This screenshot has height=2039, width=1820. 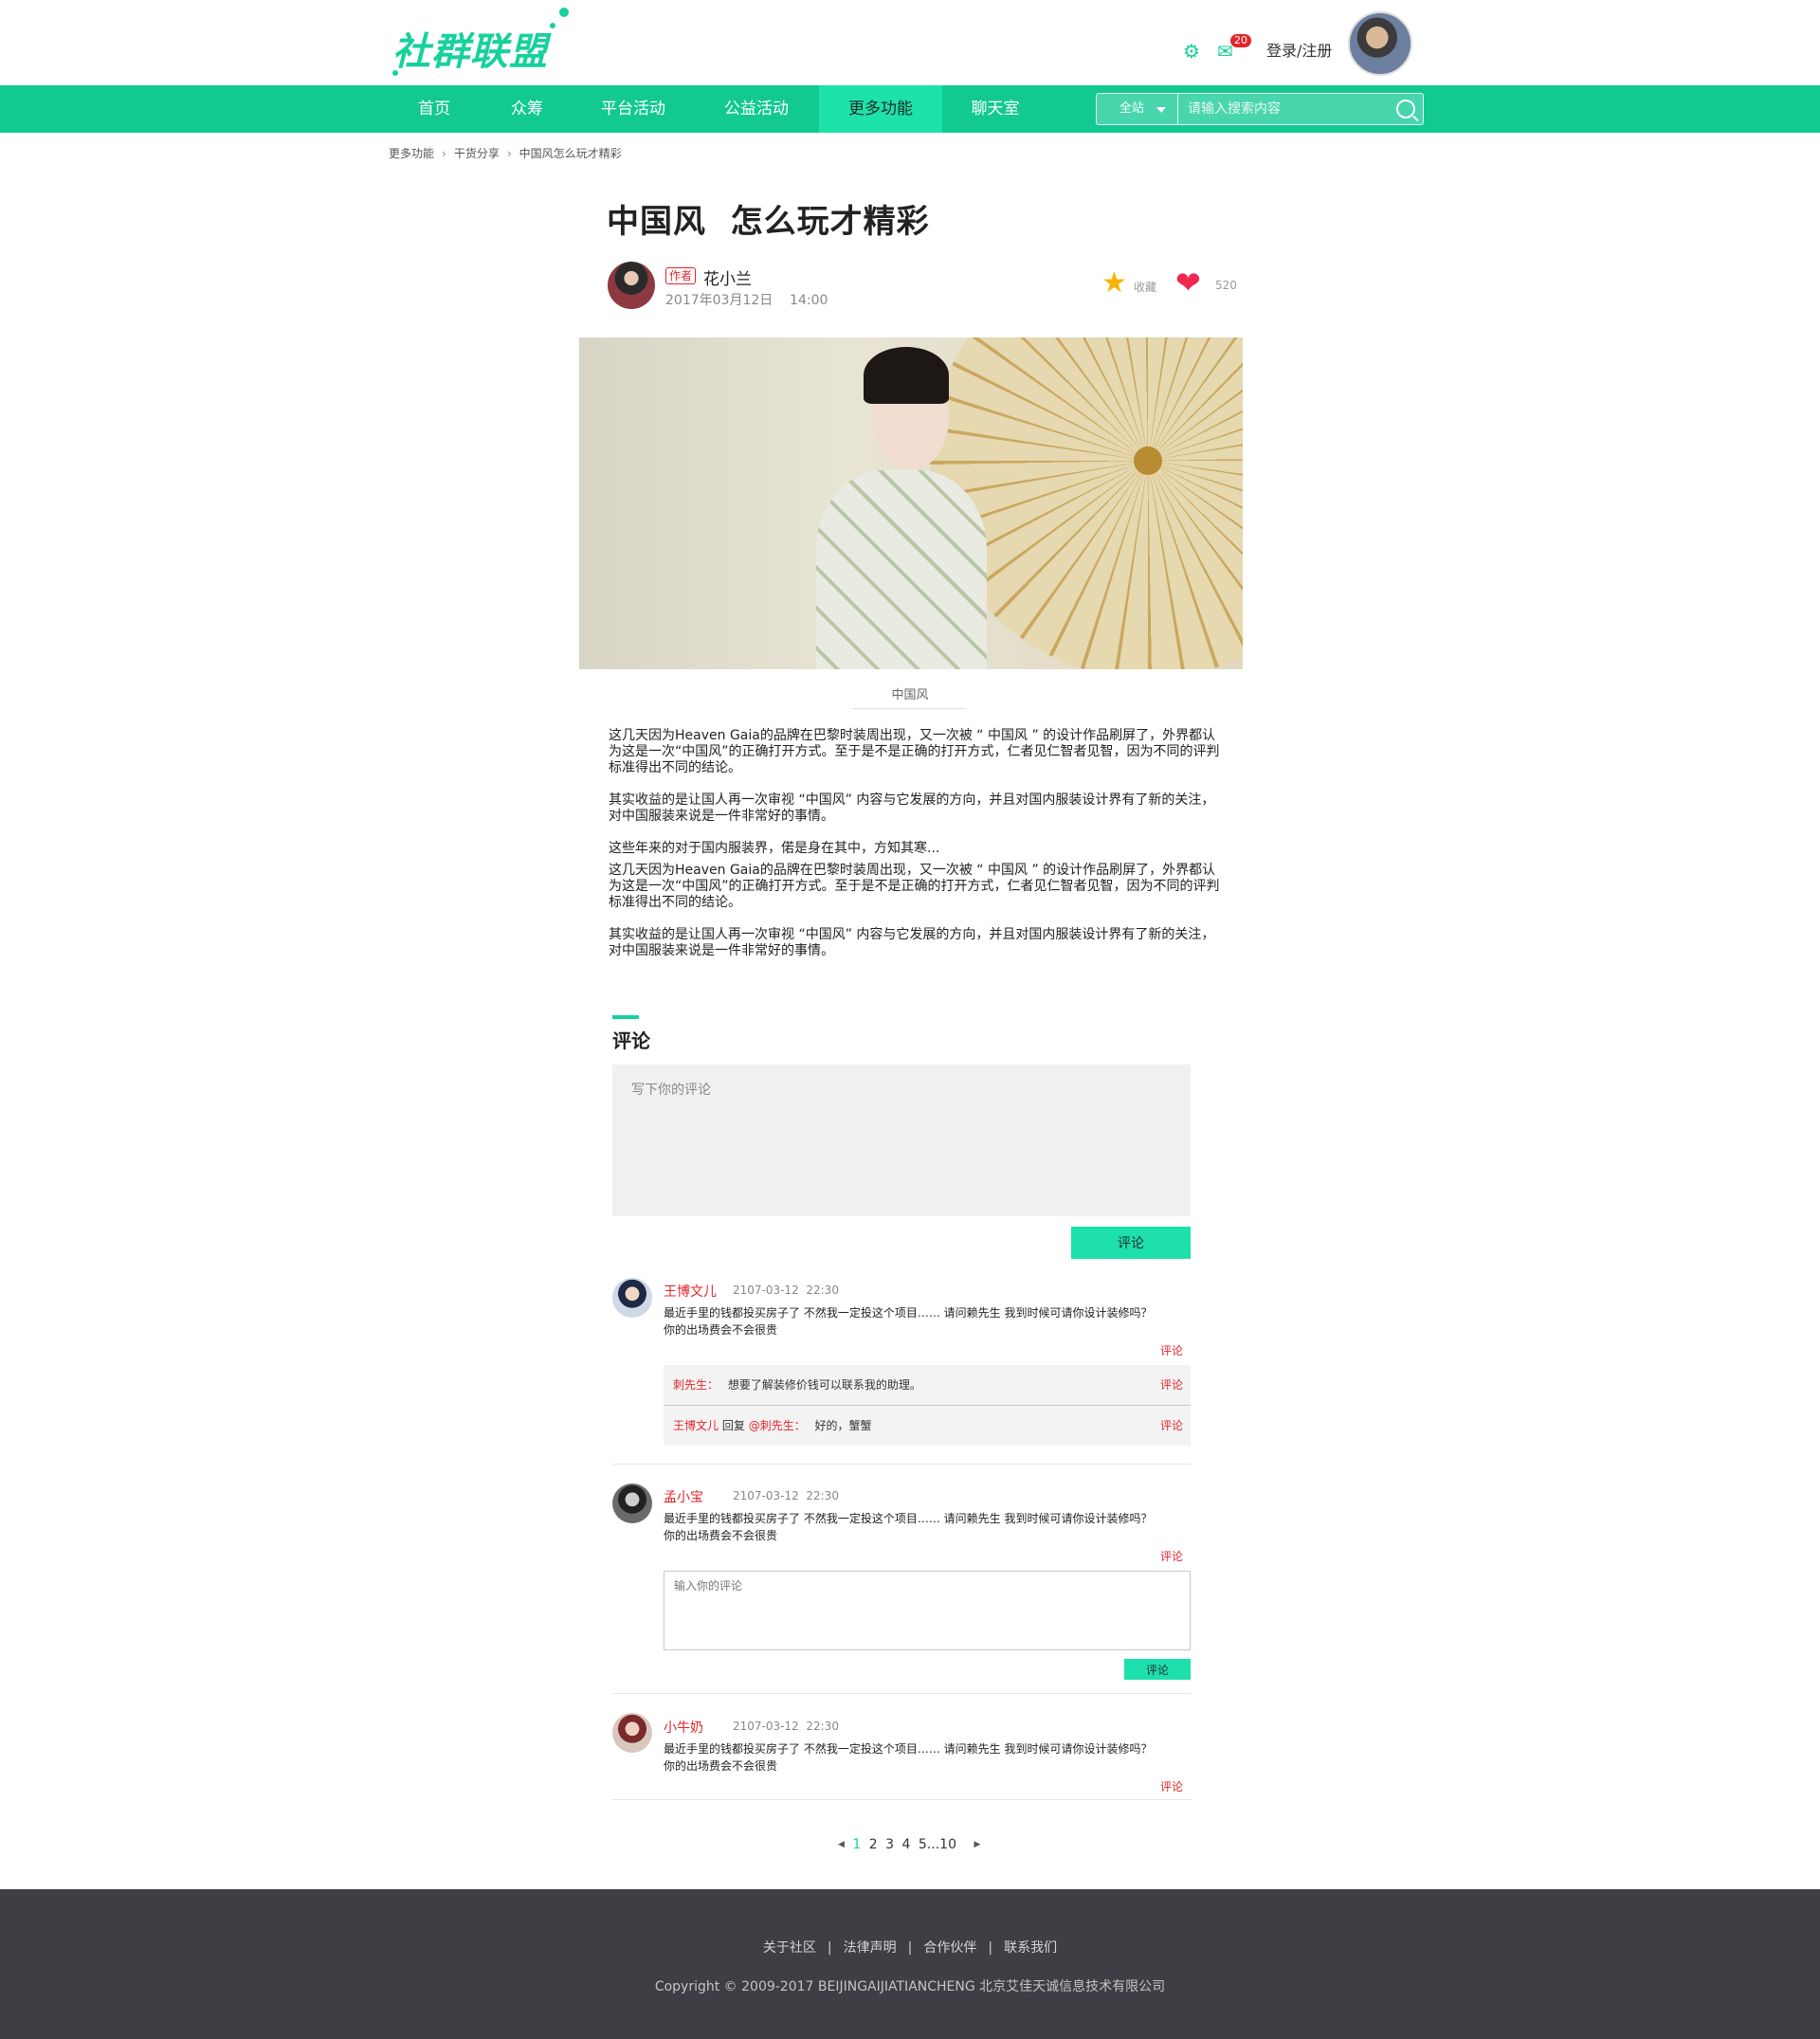 I want to click on breadcrumb-item: 更多功能, so click(x=411, y=153).